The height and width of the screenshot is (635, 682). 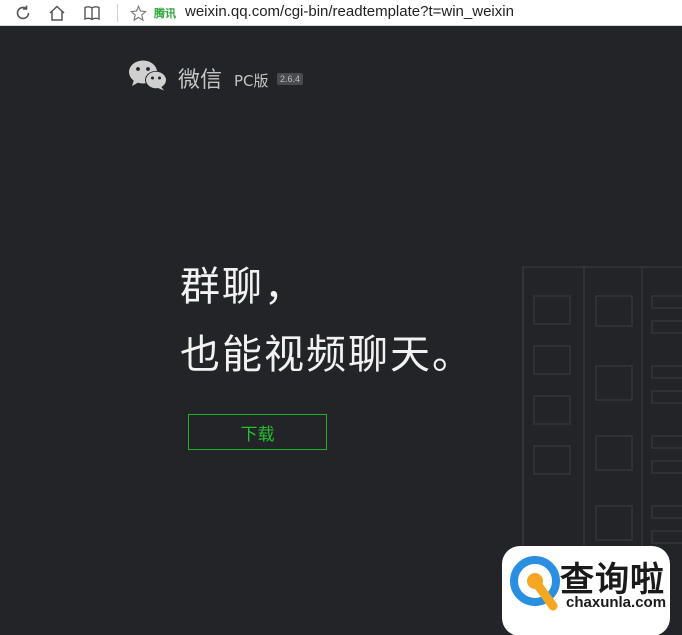 I want to click on version-badge: 2.6.4, so click(x=290, y=79).